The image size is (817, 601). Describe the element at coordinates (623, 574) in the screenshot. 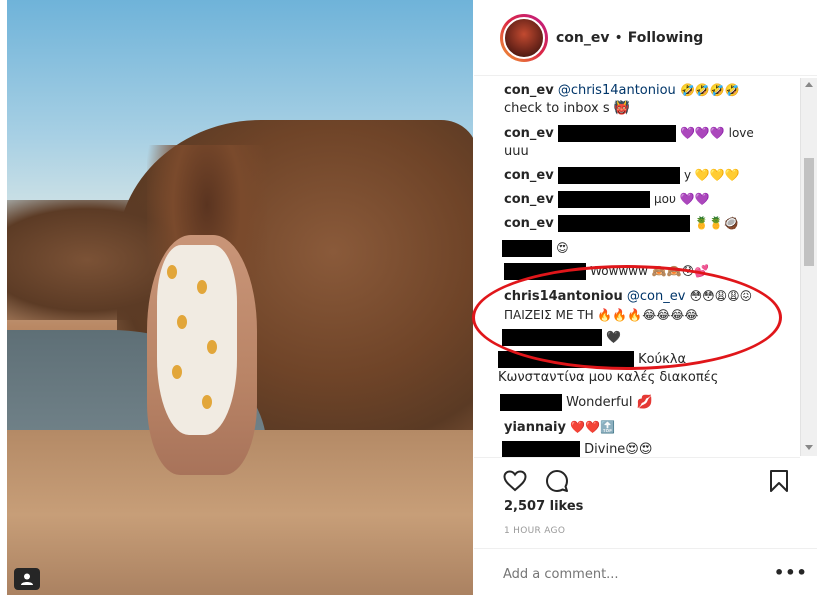

I see `add-comment-input` at that location.